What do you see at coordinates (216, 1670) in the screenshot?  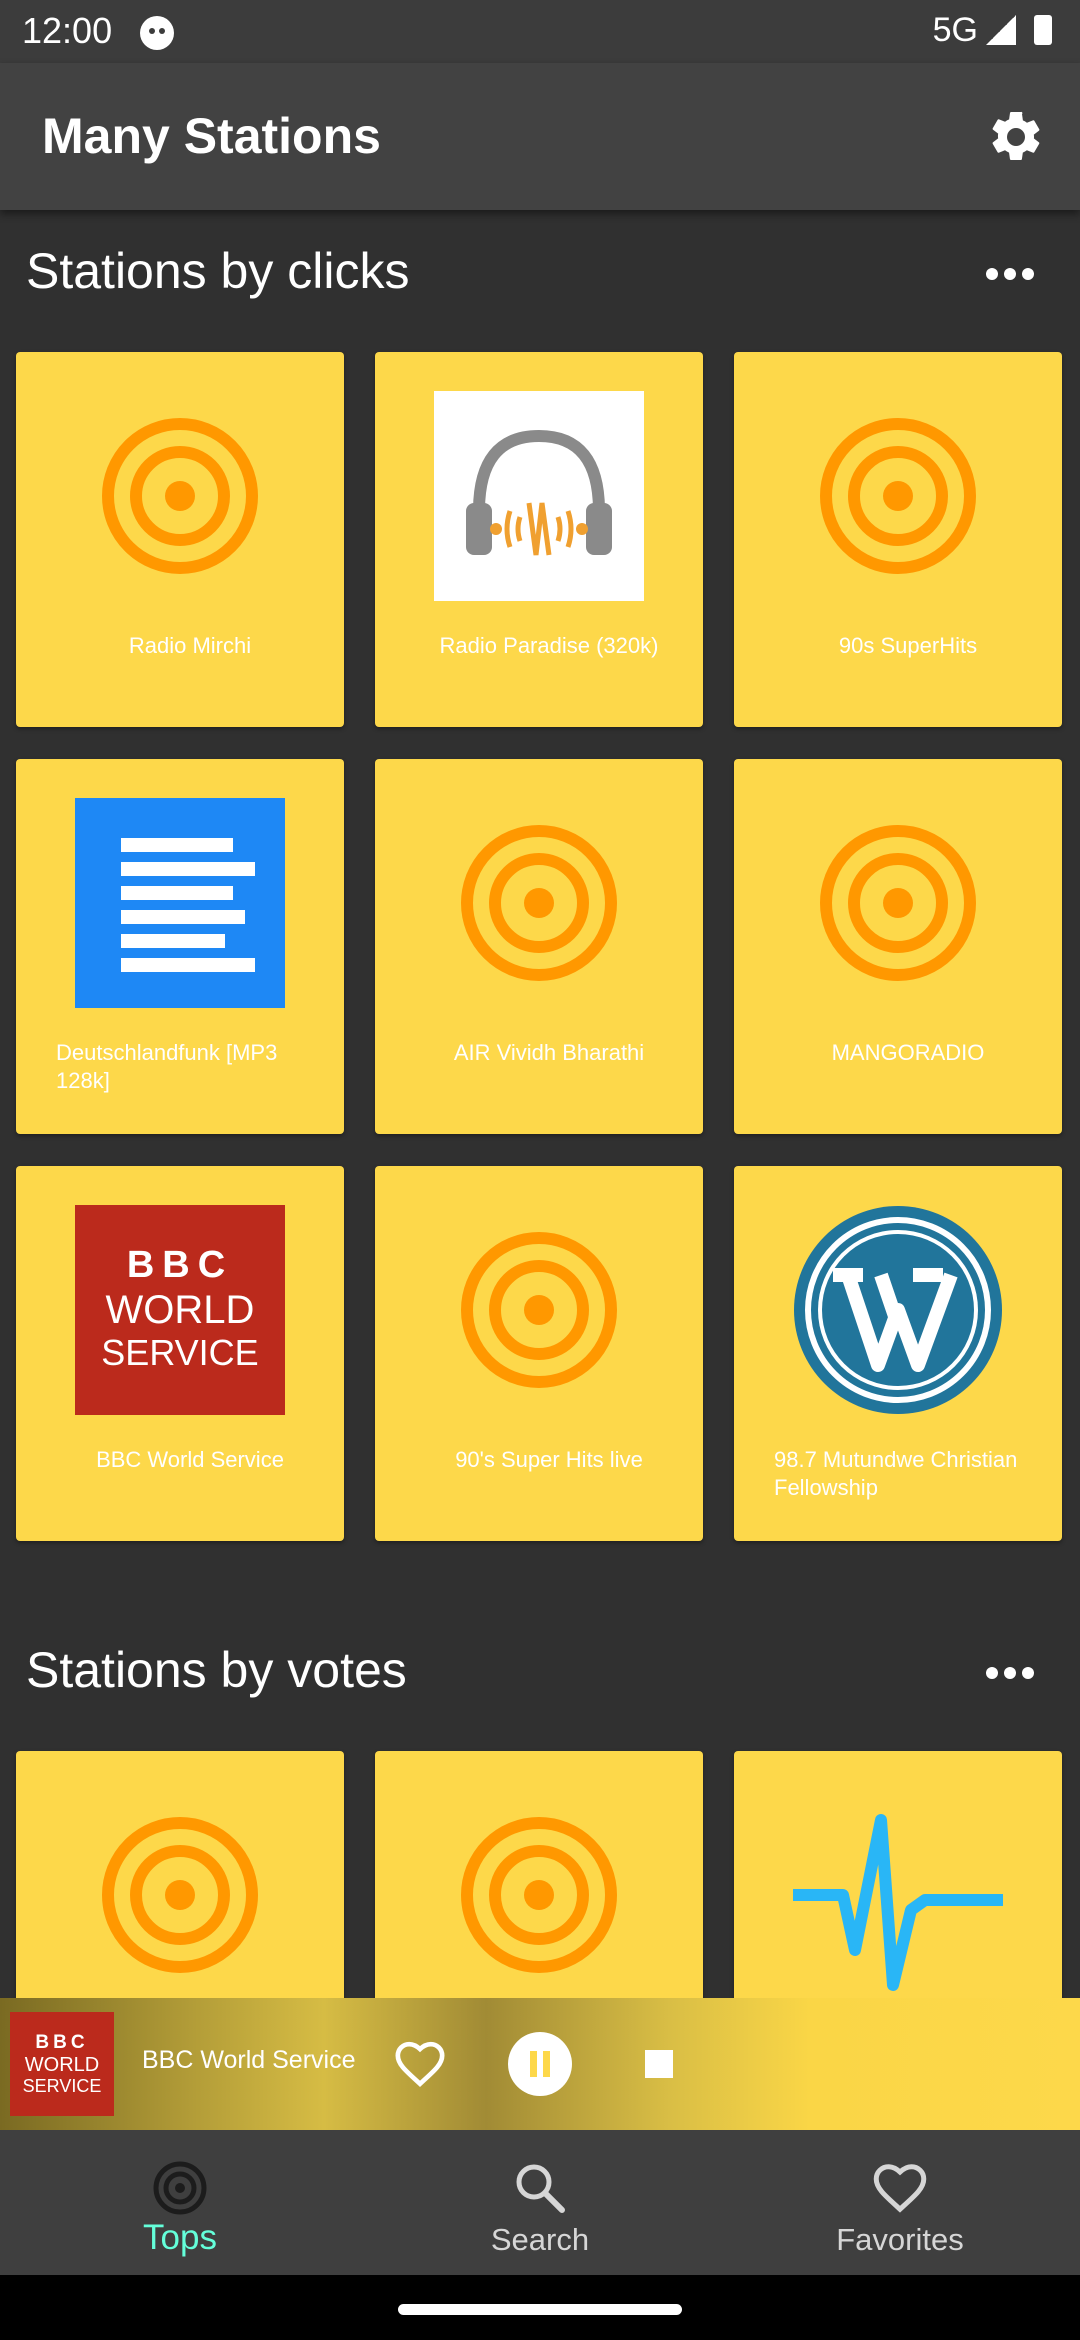 I see `section-title: Stations by votes` at bounding box center [216, 1670].